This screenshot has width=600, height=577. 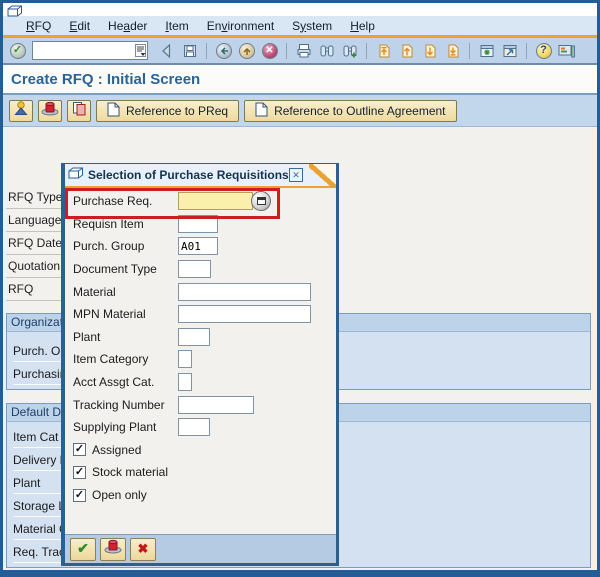 I want to click on system-title-strip, so click(x=300, y=10).